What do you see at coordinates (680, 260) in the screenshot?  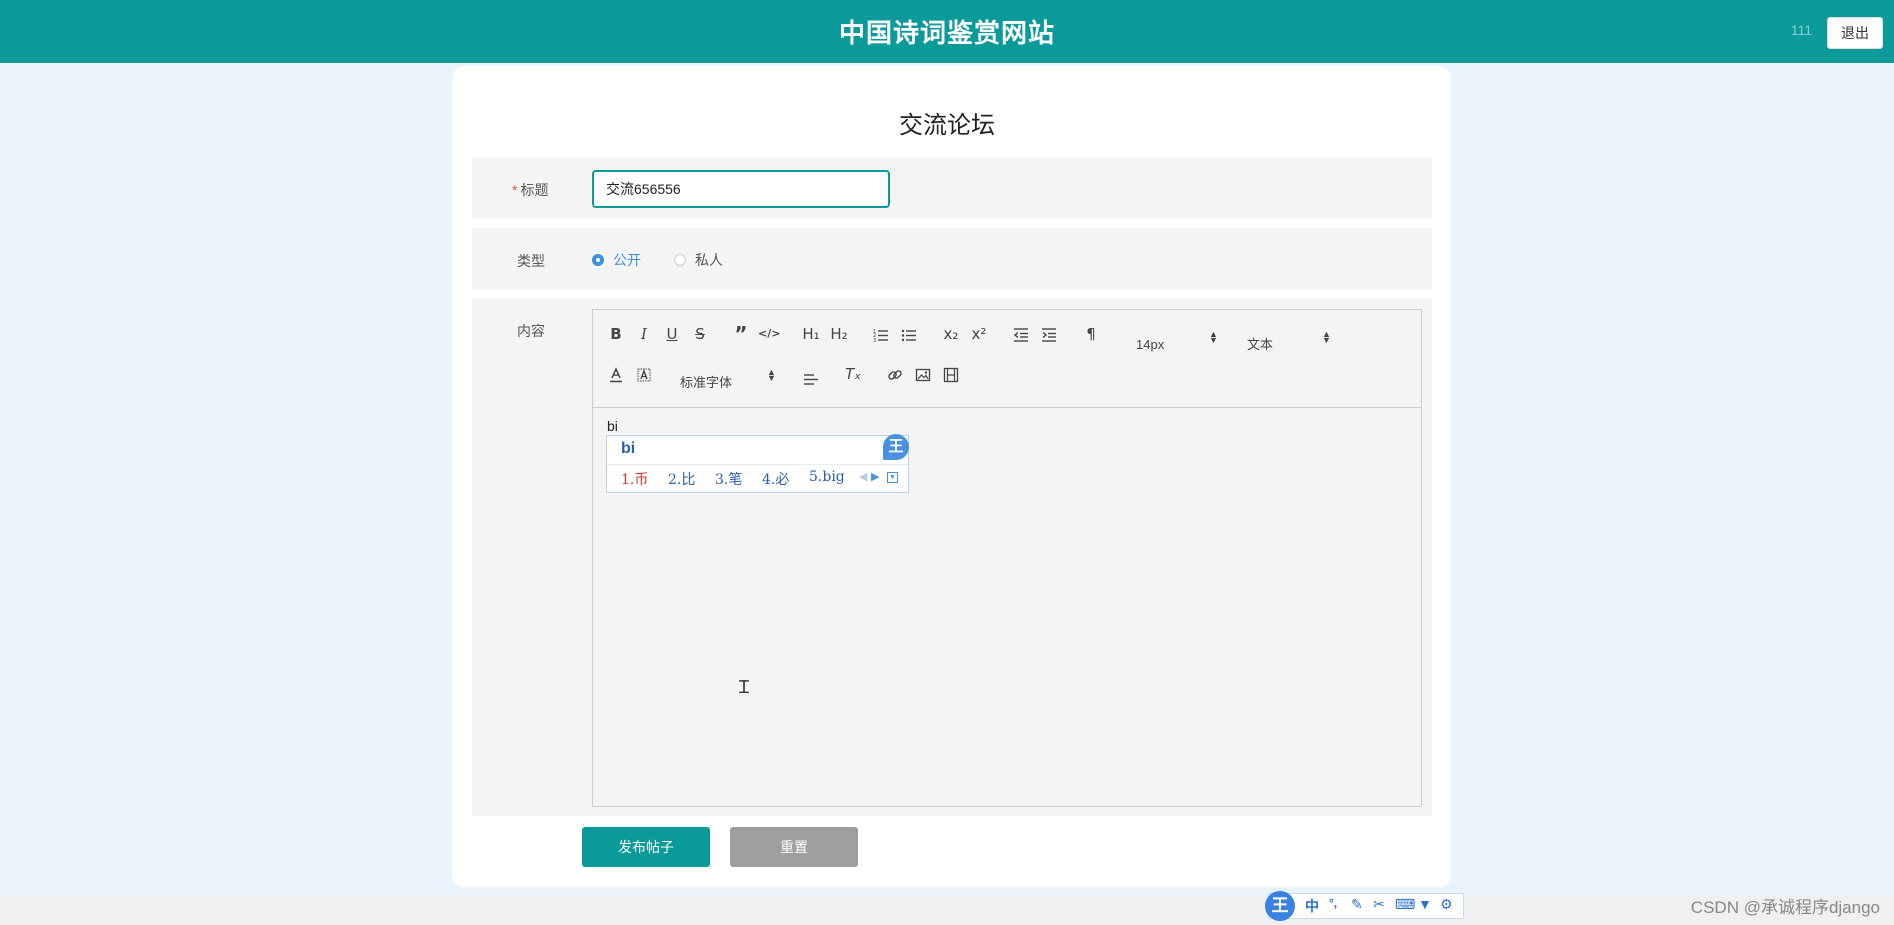 I see `radio-private-dot` at bounding box center [680, 260].